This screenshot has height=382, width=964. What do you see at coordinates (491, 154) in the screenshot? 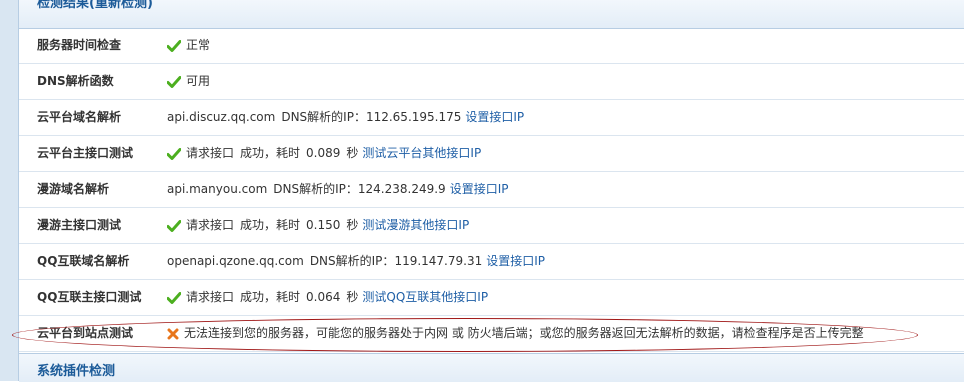
I see `table-row: 云平台主接口测试 请求接口 成功，耗时 0.089 秒 测试云平台其他接口IP` at bounding box center [491, 154].